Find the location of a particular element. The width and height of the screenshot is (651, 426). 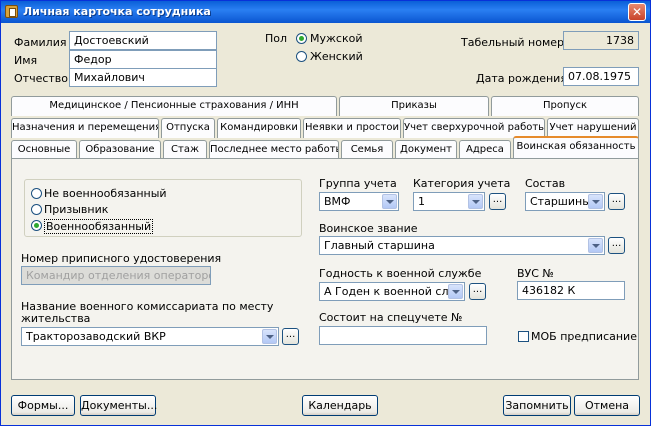

gender-female-radio is located at coordinates (301, 56).